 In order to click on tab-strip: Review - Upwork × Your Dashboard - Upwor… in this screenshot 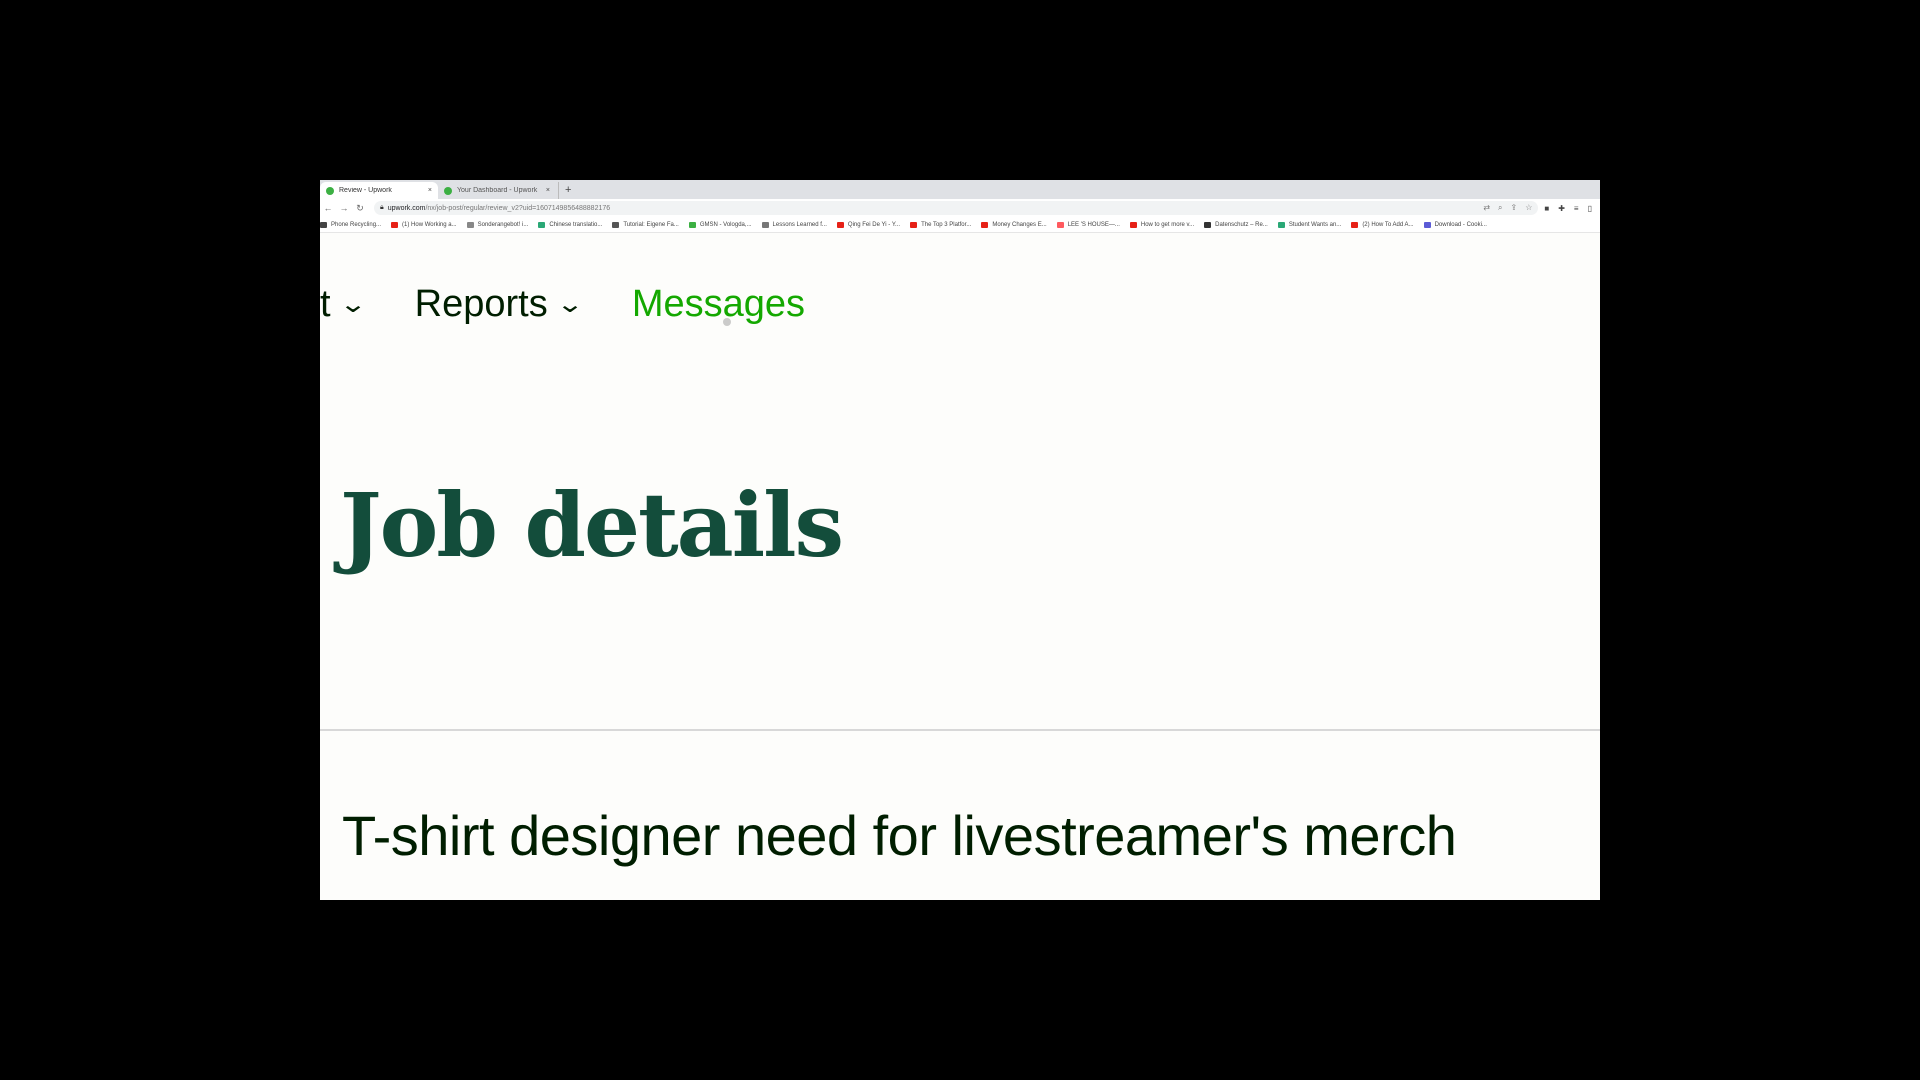, I will do `click(960, 189)`.